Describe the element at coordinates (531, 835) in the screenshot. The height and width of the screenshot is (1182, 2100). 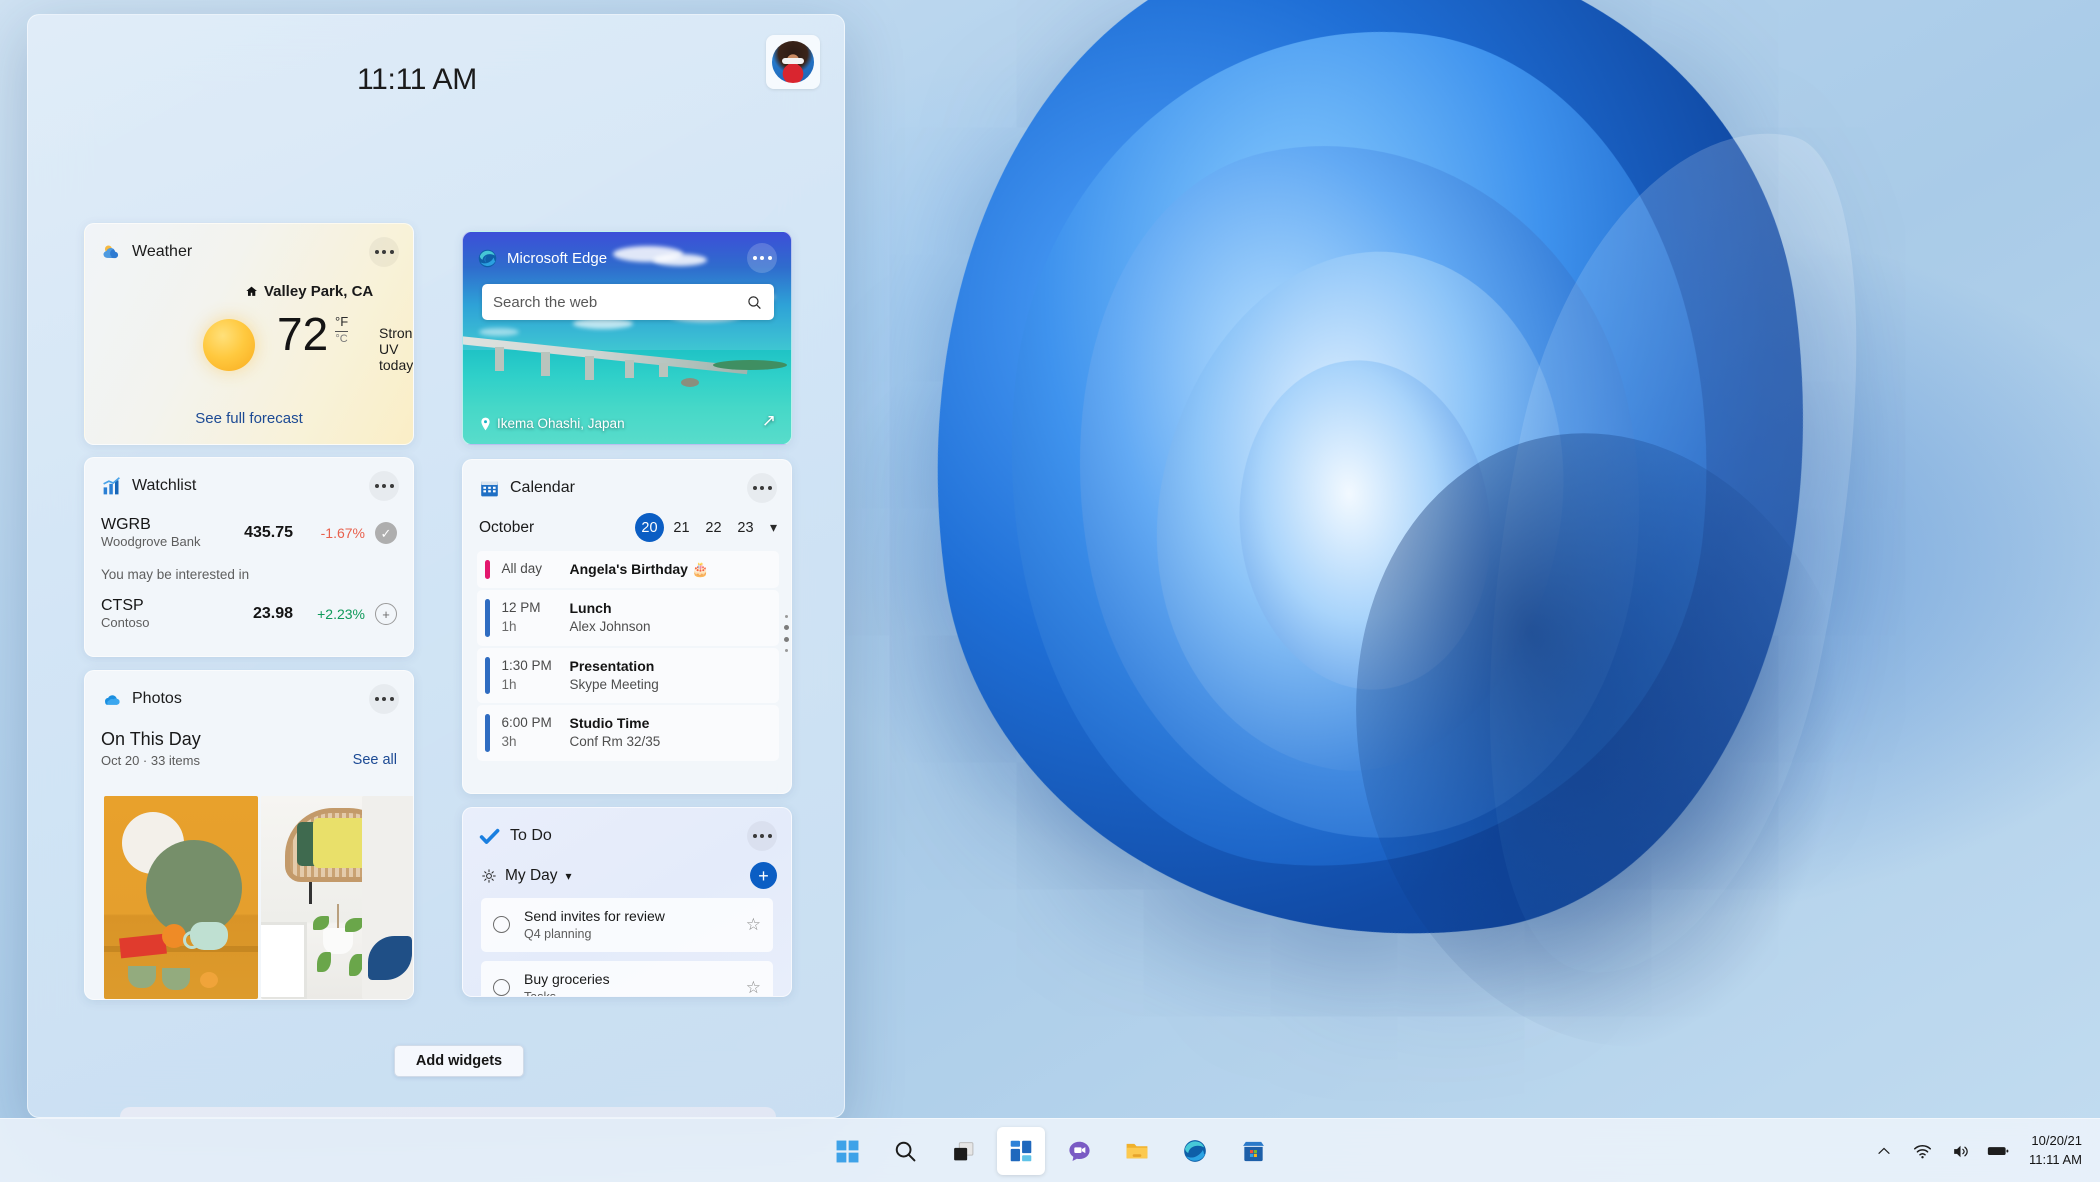
I see `todo-widget-title: To Do` at that location.